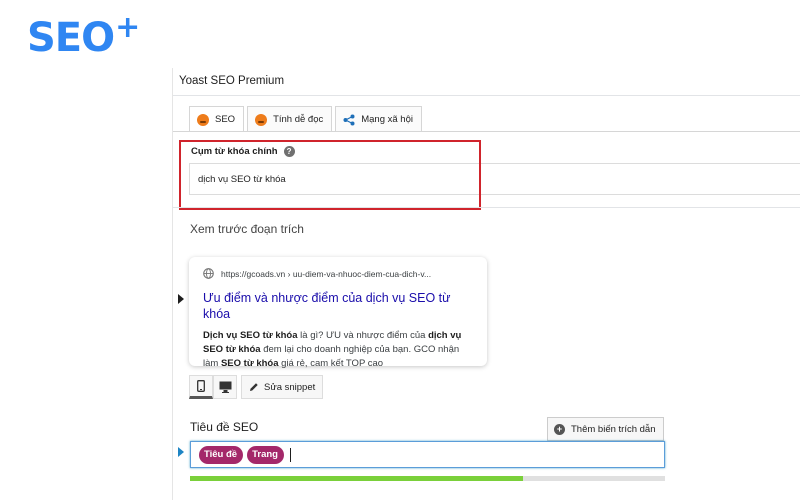 The width and height of the screenshot is (800, 500). I want to click on tab-label: Mạng xã hội, so click(387, 119).